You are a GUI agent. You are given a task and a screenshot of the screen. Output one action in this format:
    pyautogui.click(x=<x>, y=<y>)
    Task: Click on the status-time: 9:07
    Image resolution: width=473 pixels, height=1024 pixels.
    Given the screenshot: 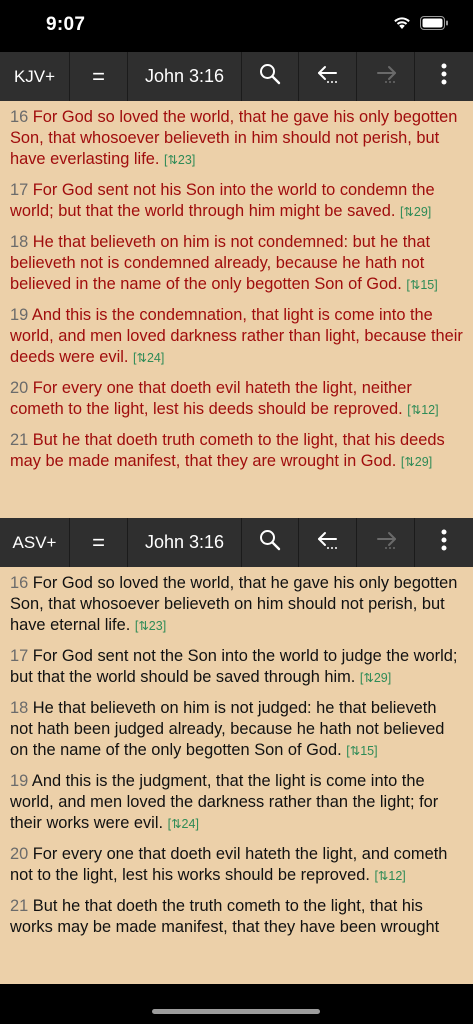 What is the action you would take?
    pyautogui.click(x=66, y=24)
    